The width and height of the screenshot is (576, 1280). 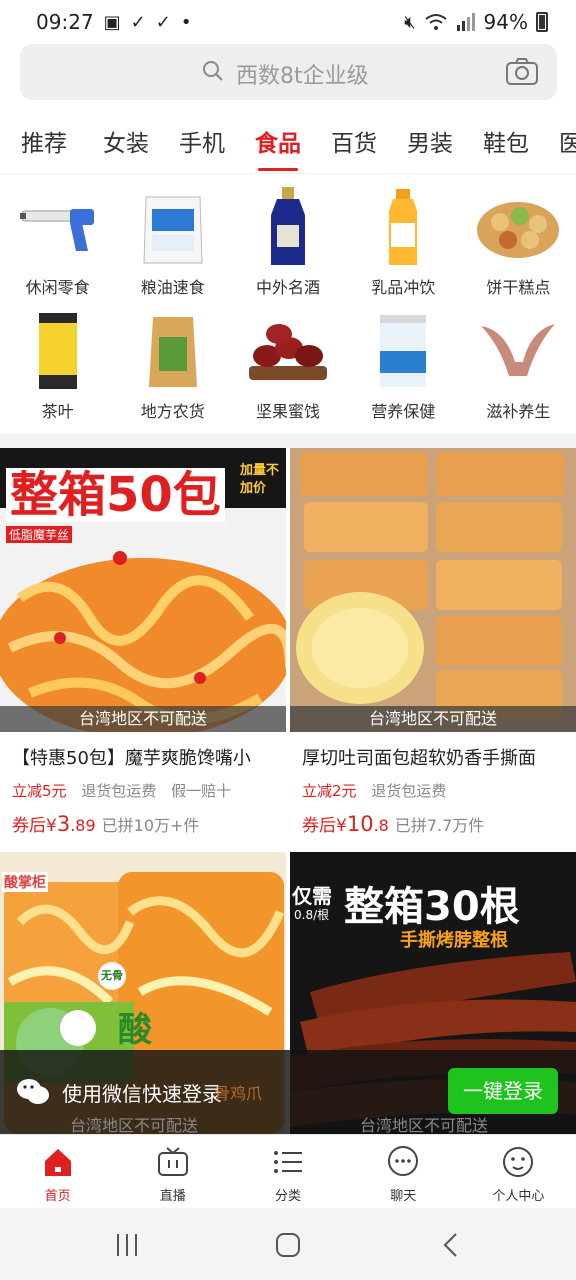 What do you see at coordinates (56, 230) in the screenshot?
I see `toy-gun-icon` at bounding box center [56, 230].